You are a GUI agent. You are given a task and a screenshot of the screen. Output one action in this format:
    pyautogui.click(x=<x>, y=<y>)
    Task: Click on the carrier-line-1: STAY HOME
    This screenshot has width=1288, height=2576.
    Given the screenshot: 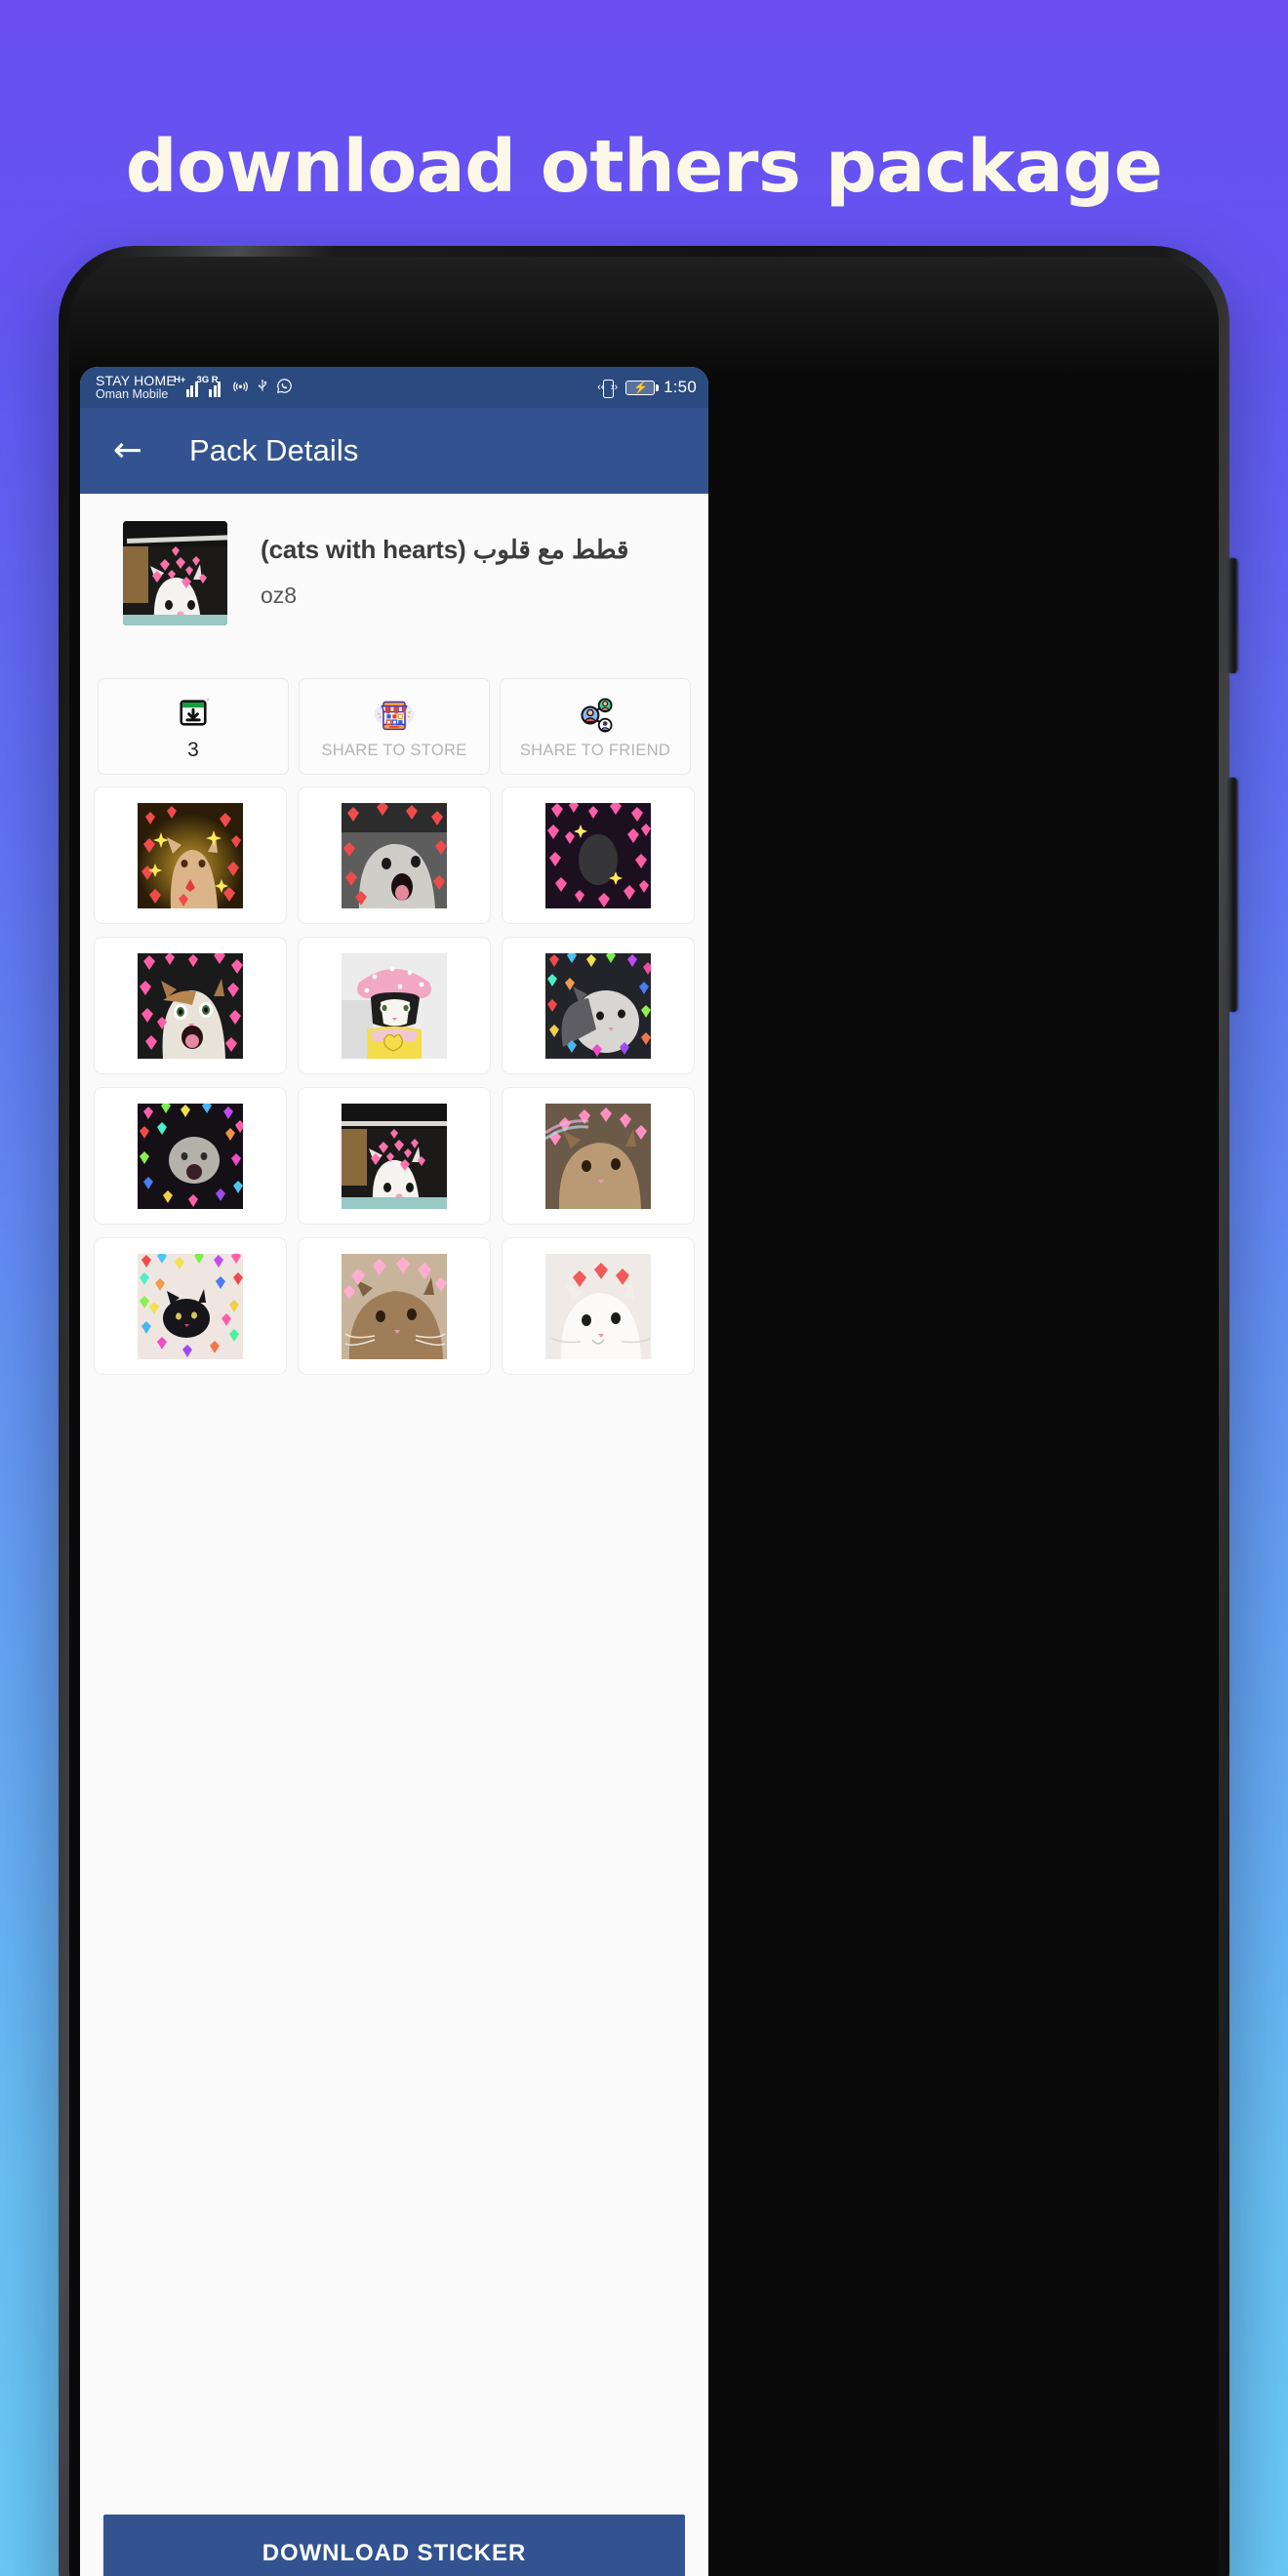 What is the action you would take?
    pyautogui.click(x=136, y=381)
    